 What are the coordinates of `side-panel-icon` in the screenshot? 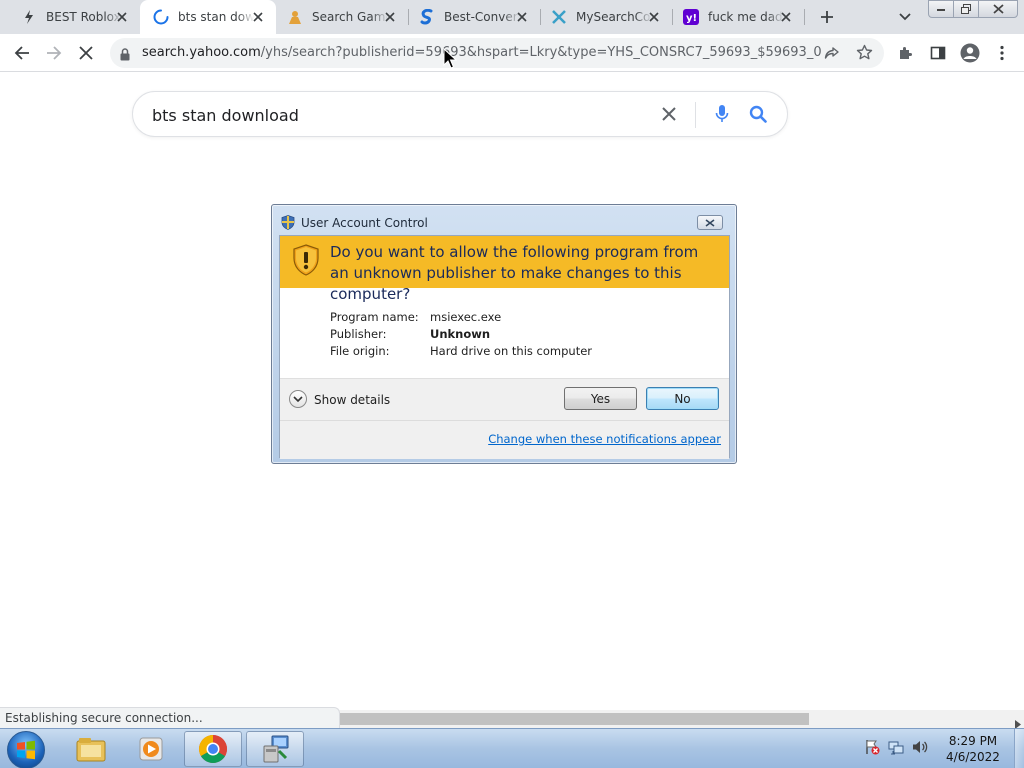 It's located at (938, 53).